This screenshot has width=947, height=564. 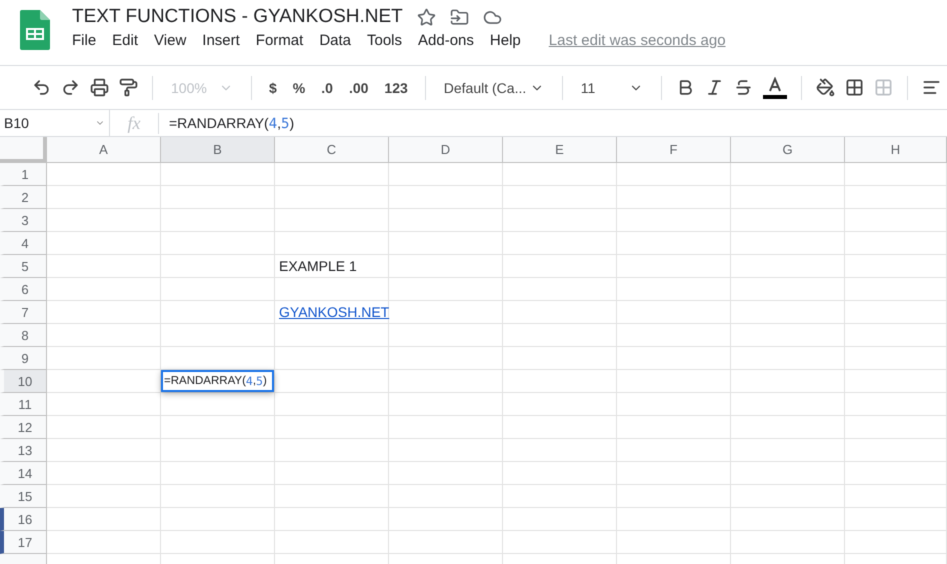 What do you see at coordinates (332, 150) in the screenshot?
I see `column-header: C` at bounding box center [332, 150].